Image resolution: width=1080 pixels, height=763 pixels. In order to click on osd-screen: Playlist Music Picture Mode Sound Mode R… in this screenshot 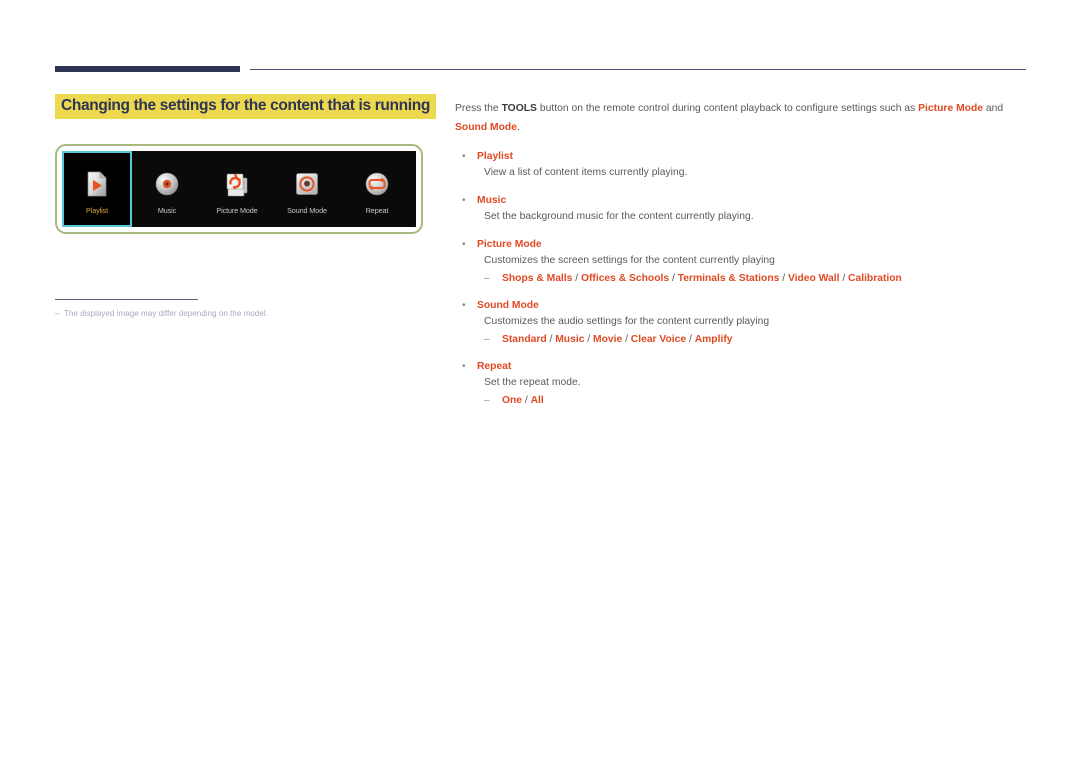, I will do `click(239, 189)`.